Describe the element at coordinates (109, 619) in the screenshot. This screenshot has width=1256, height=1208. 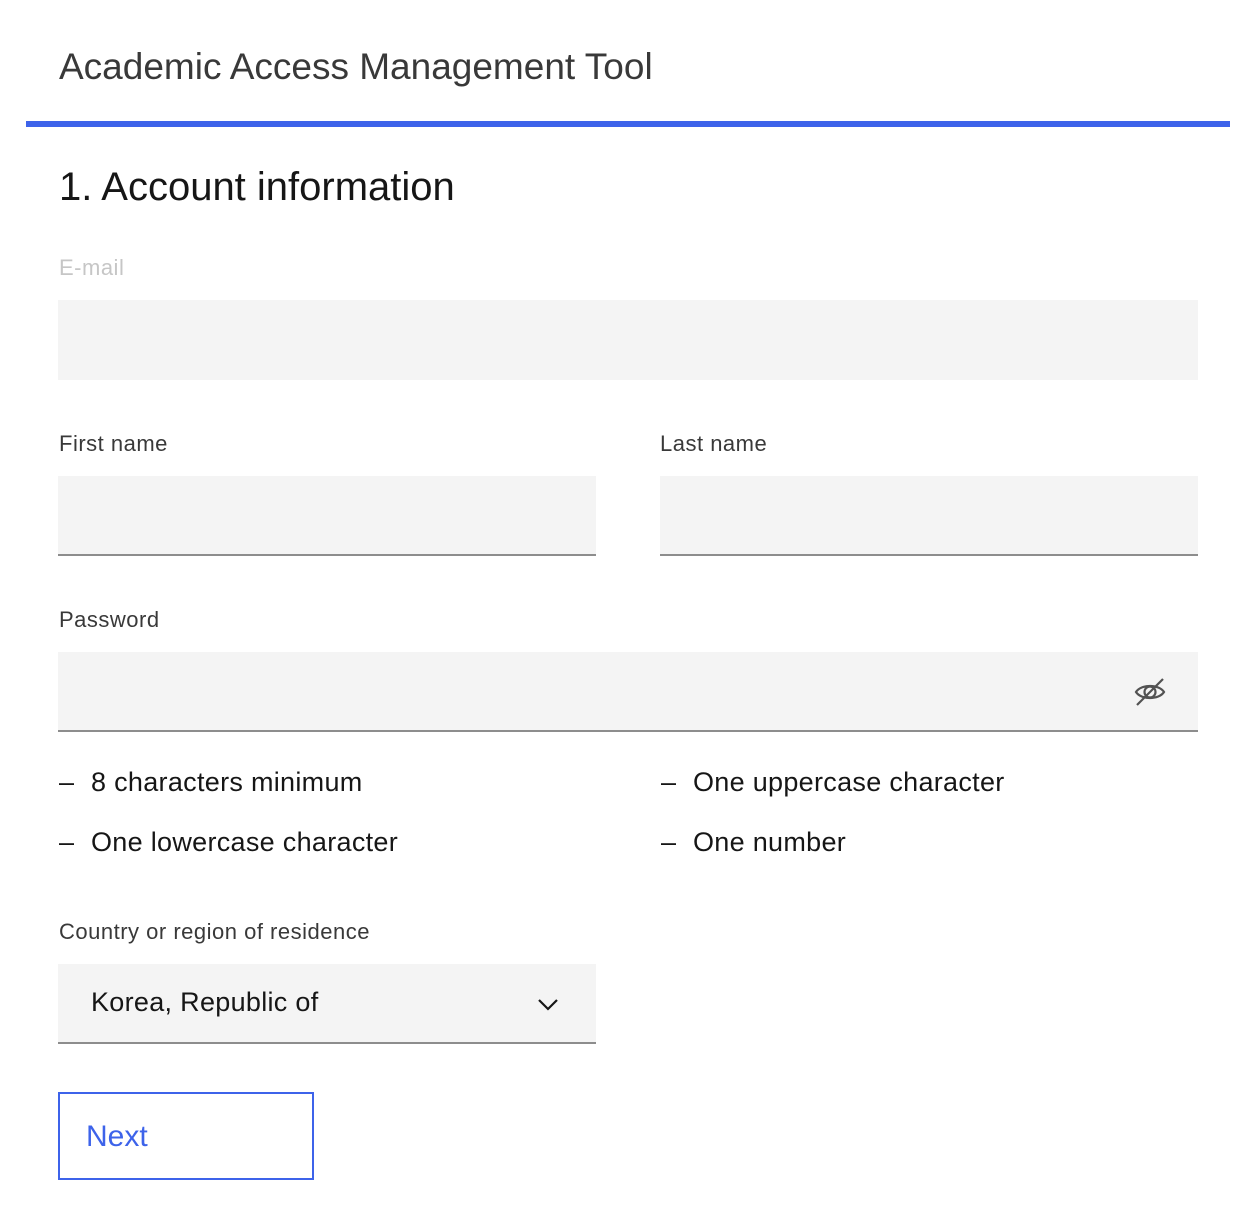
I see `password-label: Password` at that location.